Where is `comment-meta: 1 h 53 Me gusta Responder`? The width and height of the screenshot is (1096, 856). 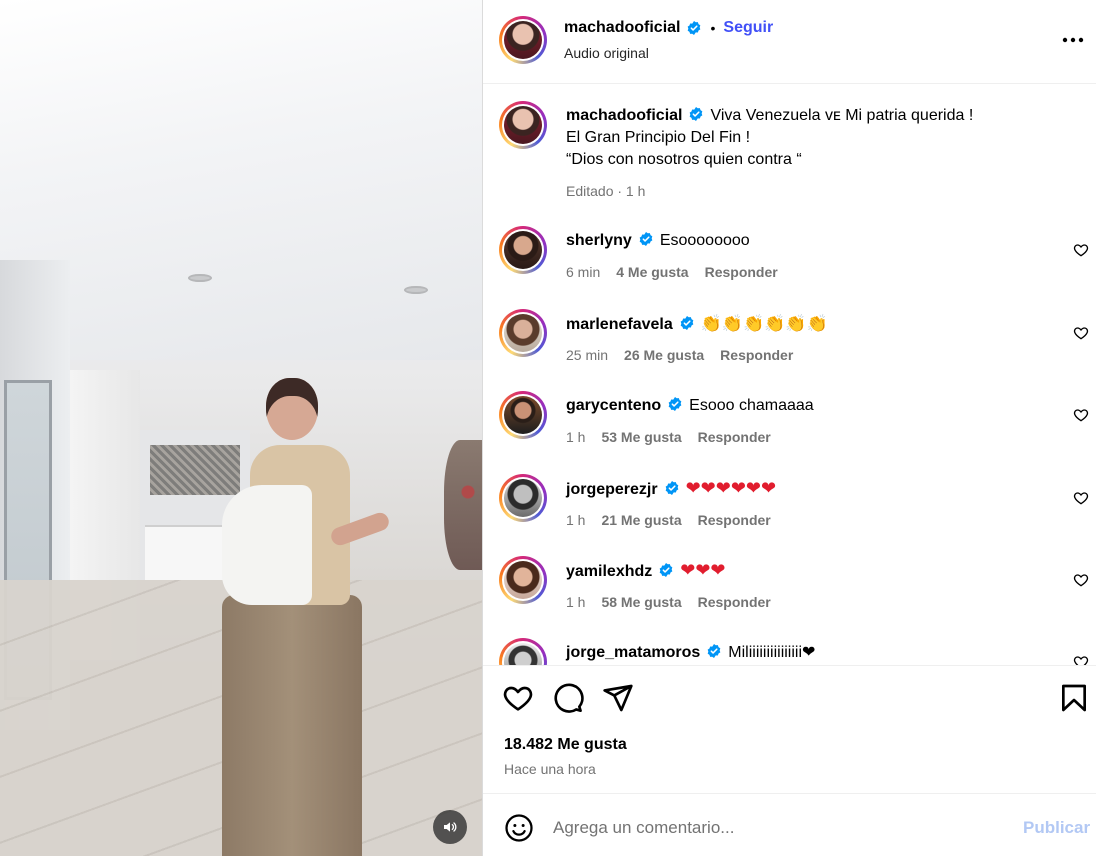 comment-meta: 1 h 53 Me gusta Responder is located at coordinates (668, 437).